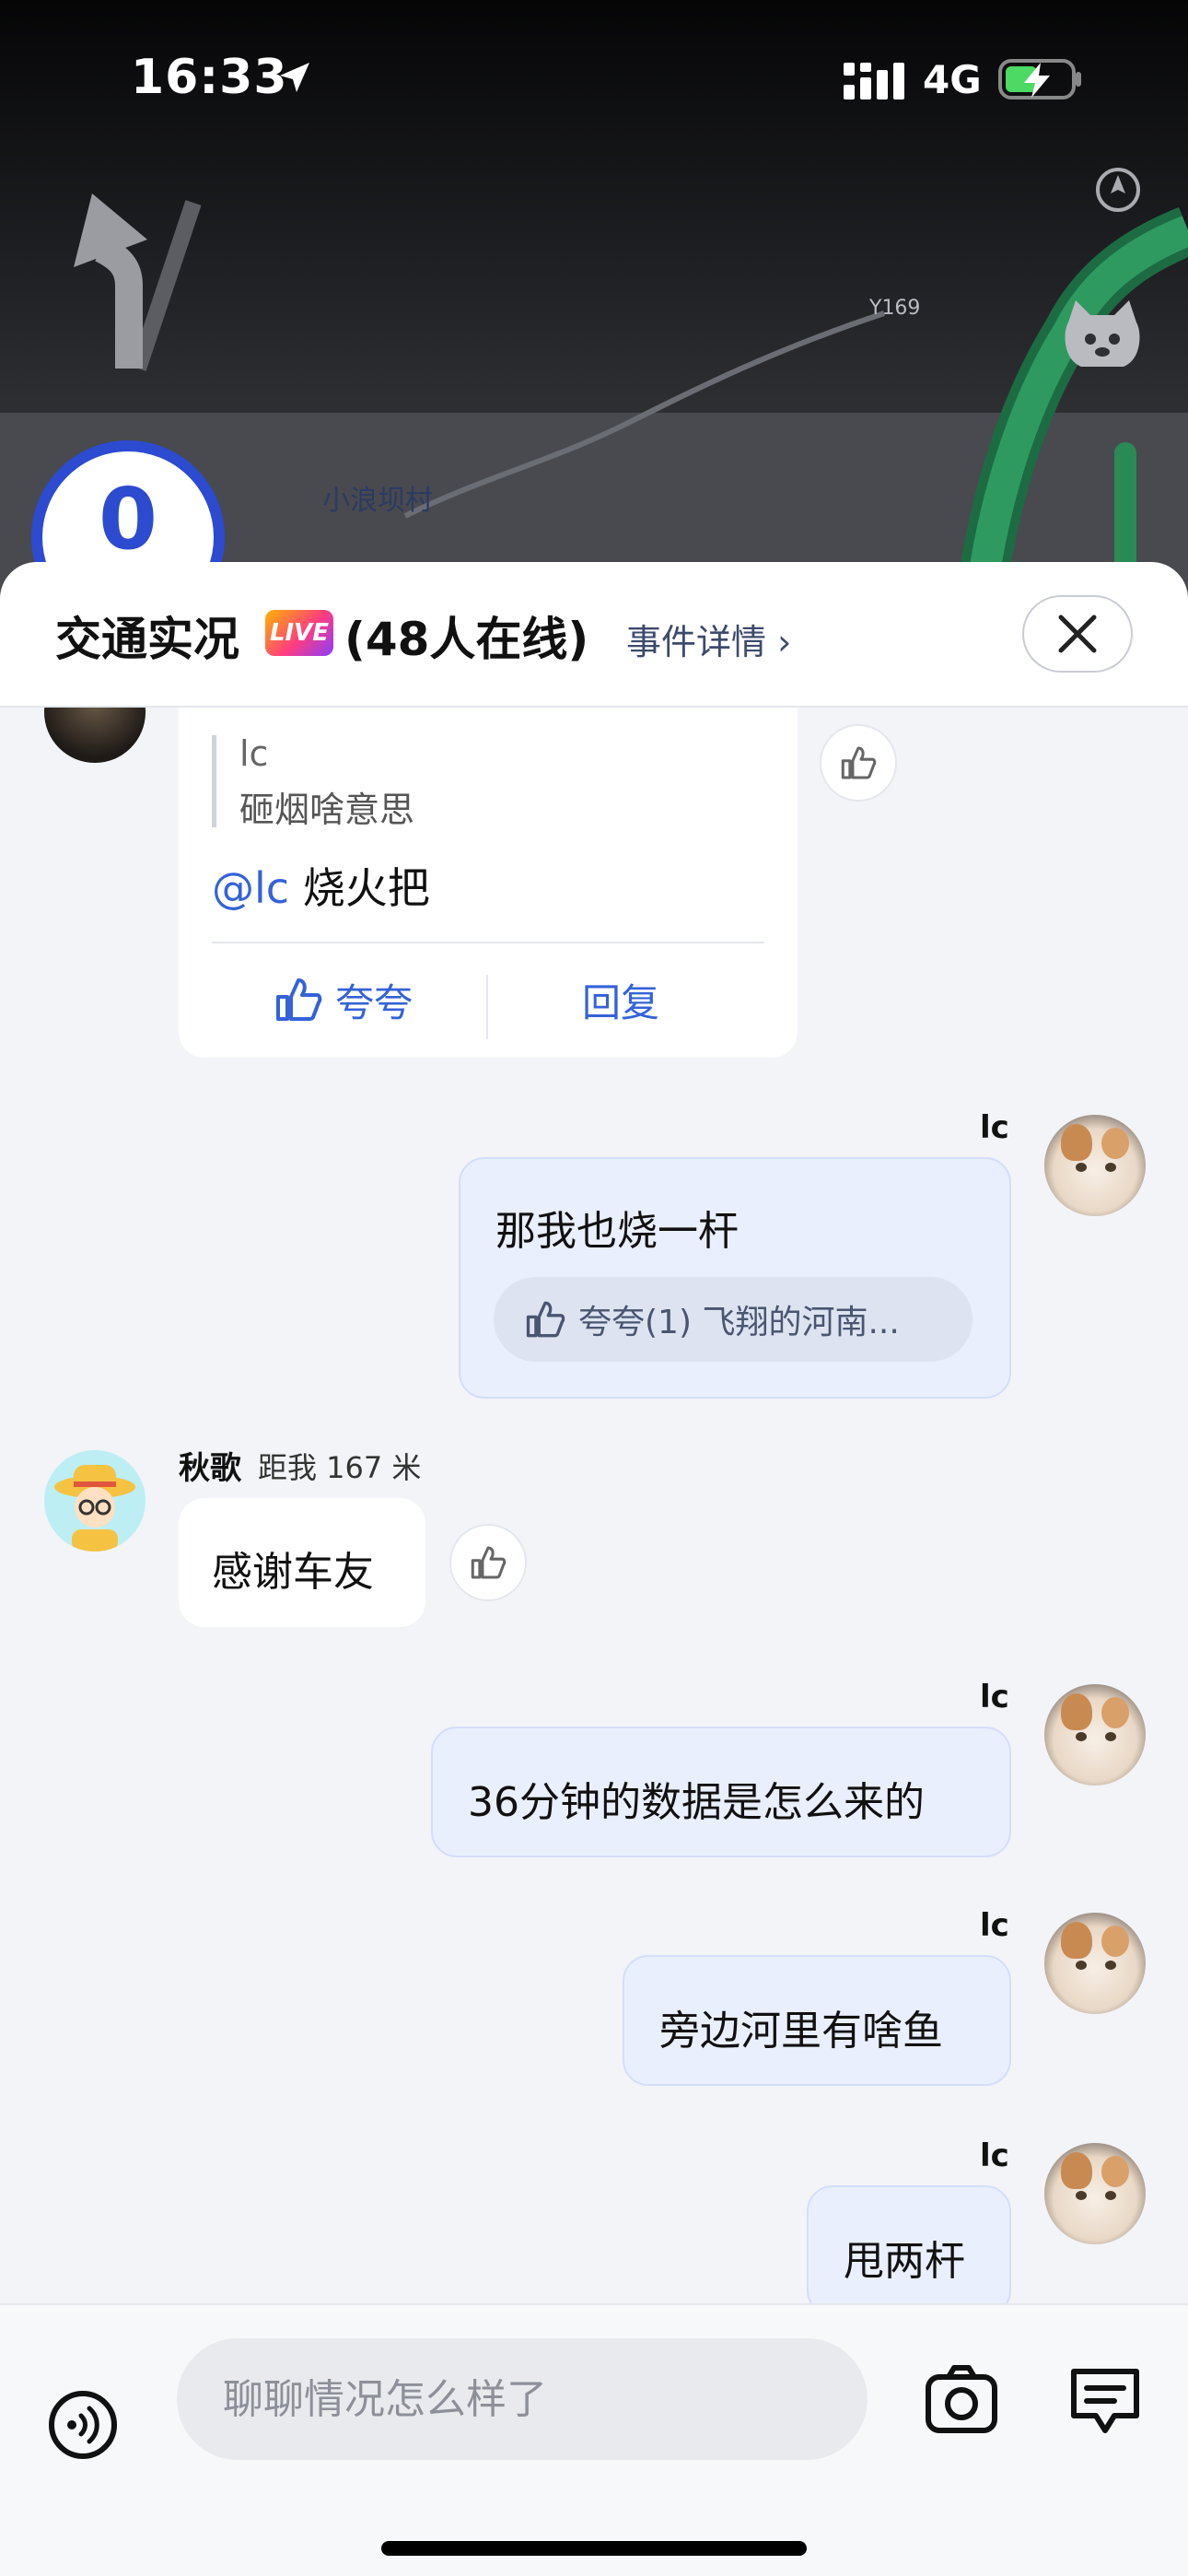 The height and width of the screenshot is (2576, 1188). Describe the element at coordinates (594, 635) in the screenshot. I see `sheet-header: 交通实况 LIVE (48人在线) 事件详情 ›` at that location.